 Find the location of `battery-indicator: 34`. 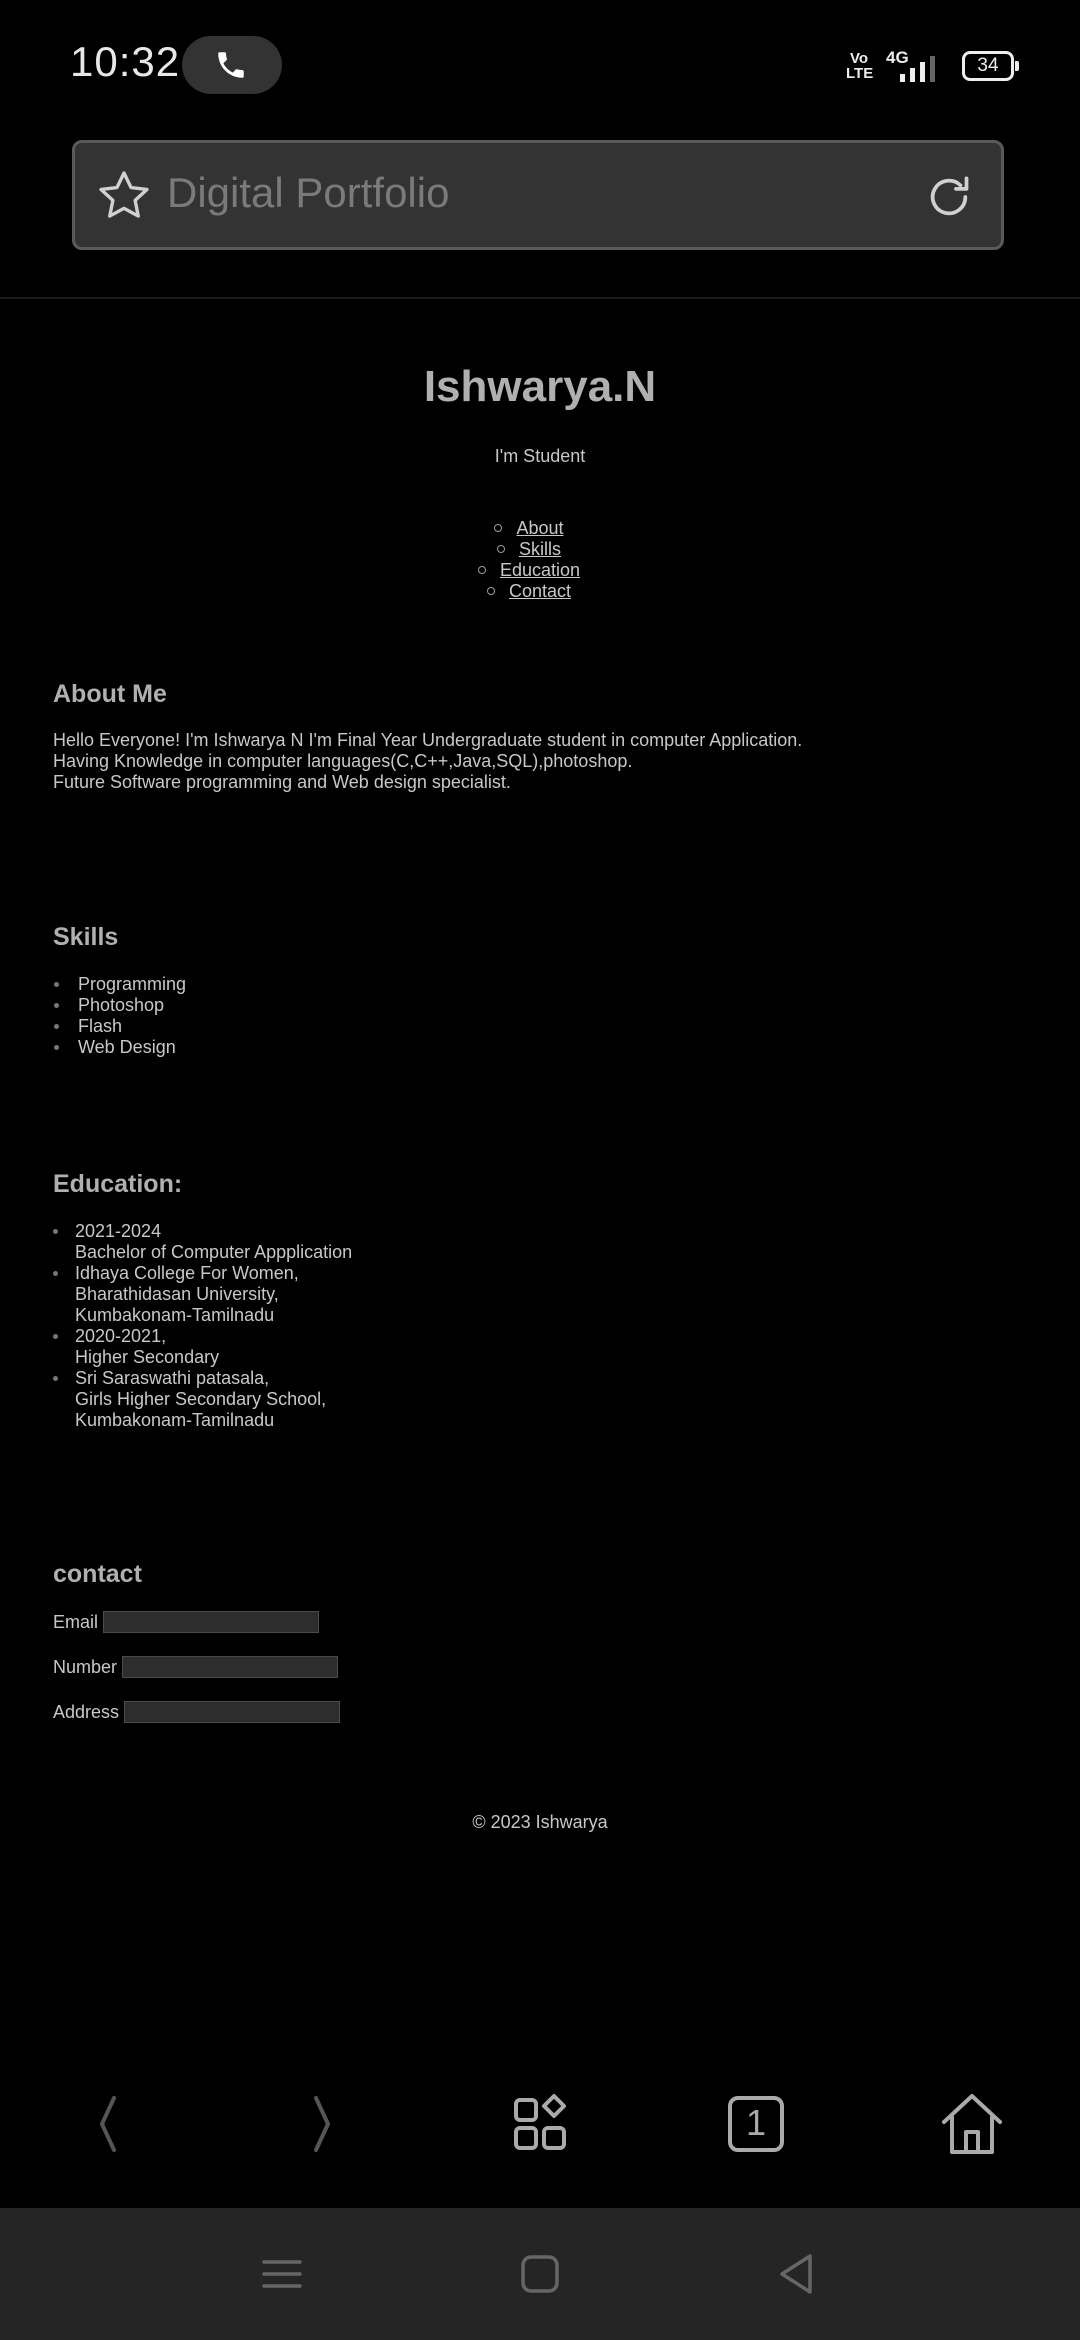

battery-indicator: 34 is located at coordinates (990, 66).